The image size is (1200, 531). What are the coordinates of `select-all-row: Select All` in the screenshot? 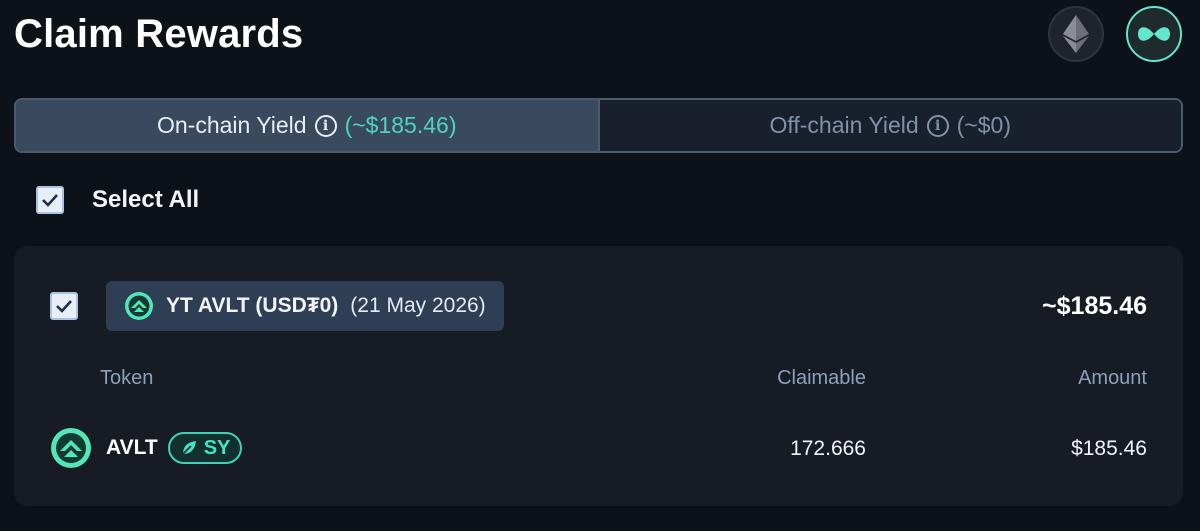 It's located at (117, 200).